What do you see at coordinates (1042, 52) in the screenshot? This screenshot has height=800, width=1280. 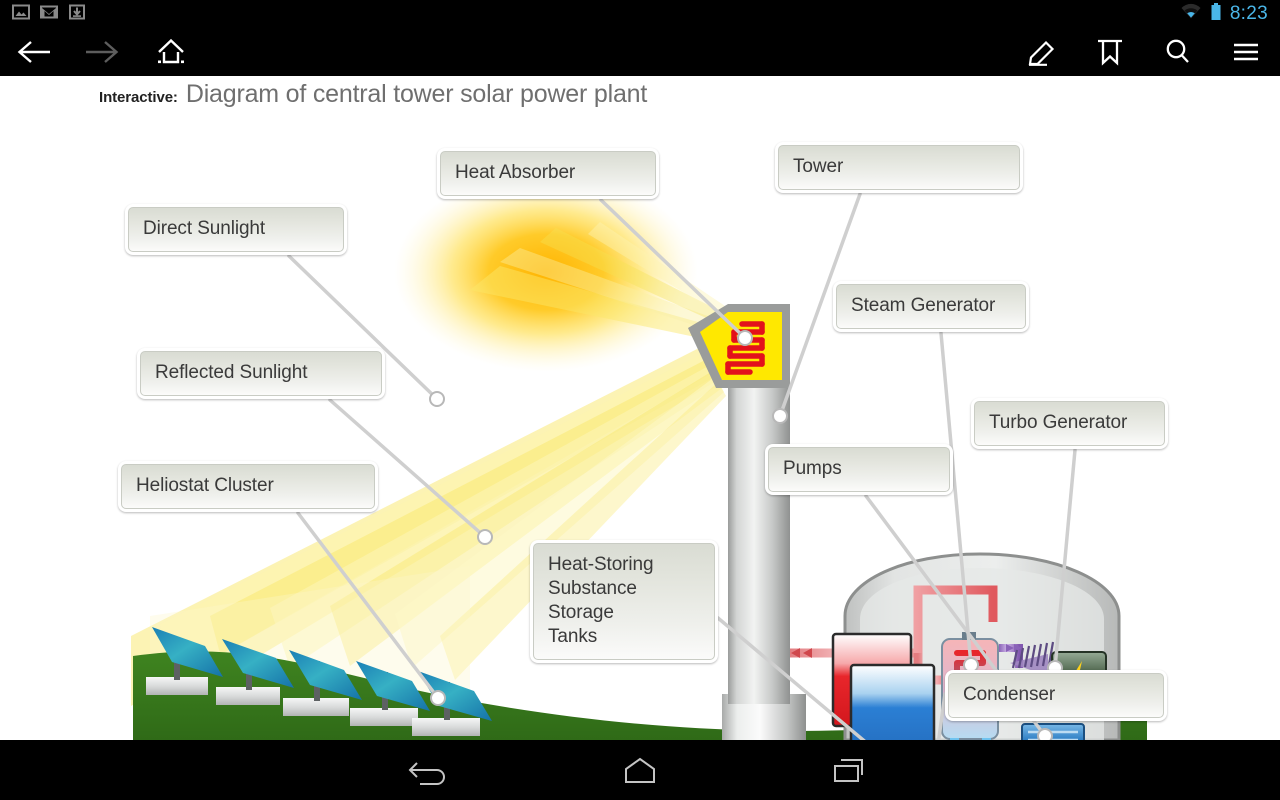 I see `edit-button` at bounding box center [1042, 52].